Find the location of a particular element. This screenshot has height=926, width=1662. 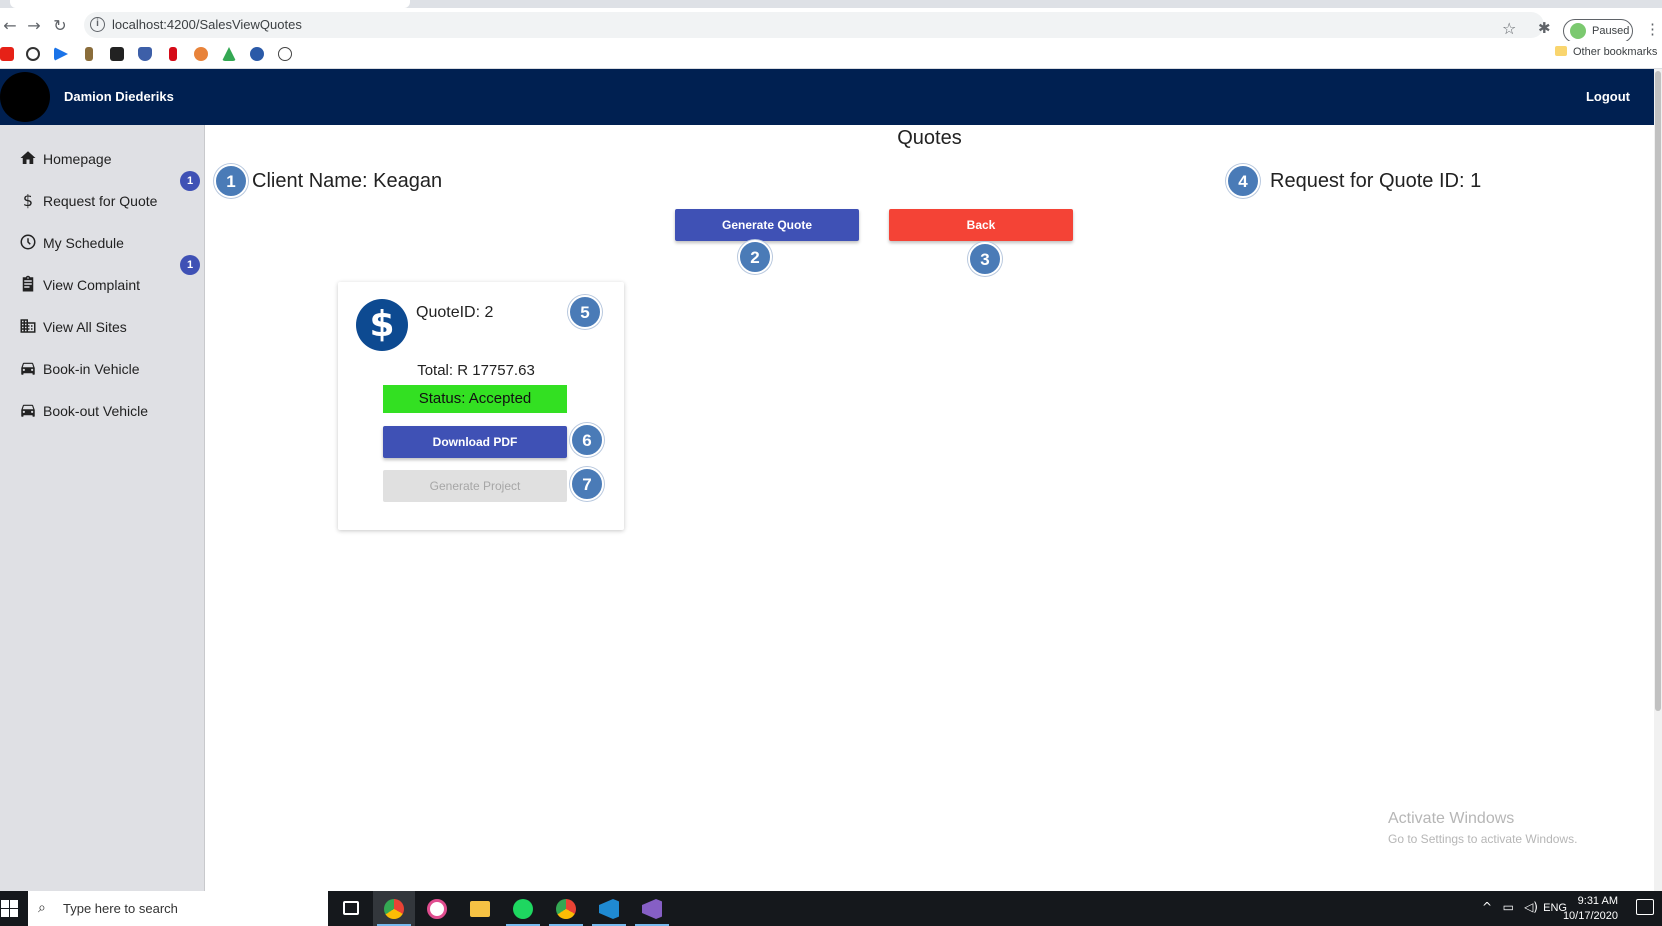

notification-center-icon is located at coordinates (1645, 907).